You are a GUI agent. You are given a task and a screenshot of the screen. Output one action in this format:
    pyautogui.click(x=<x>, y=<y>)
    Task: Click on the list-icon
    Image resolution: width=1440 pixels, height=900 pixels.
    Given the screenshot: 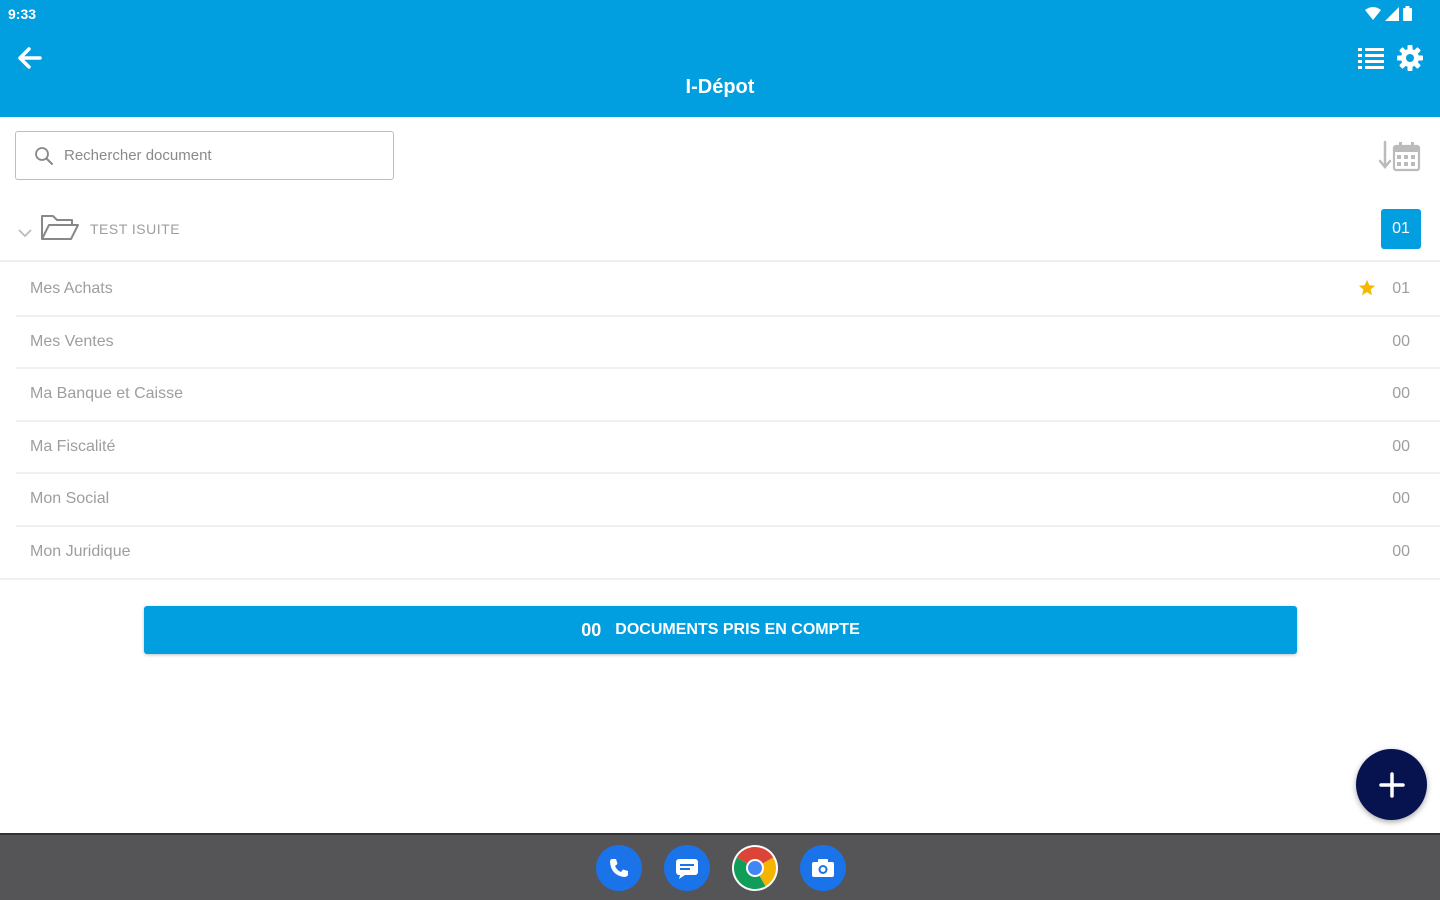 What is the action you would take?
    pyautogui.click(x=1371, y=58)
    